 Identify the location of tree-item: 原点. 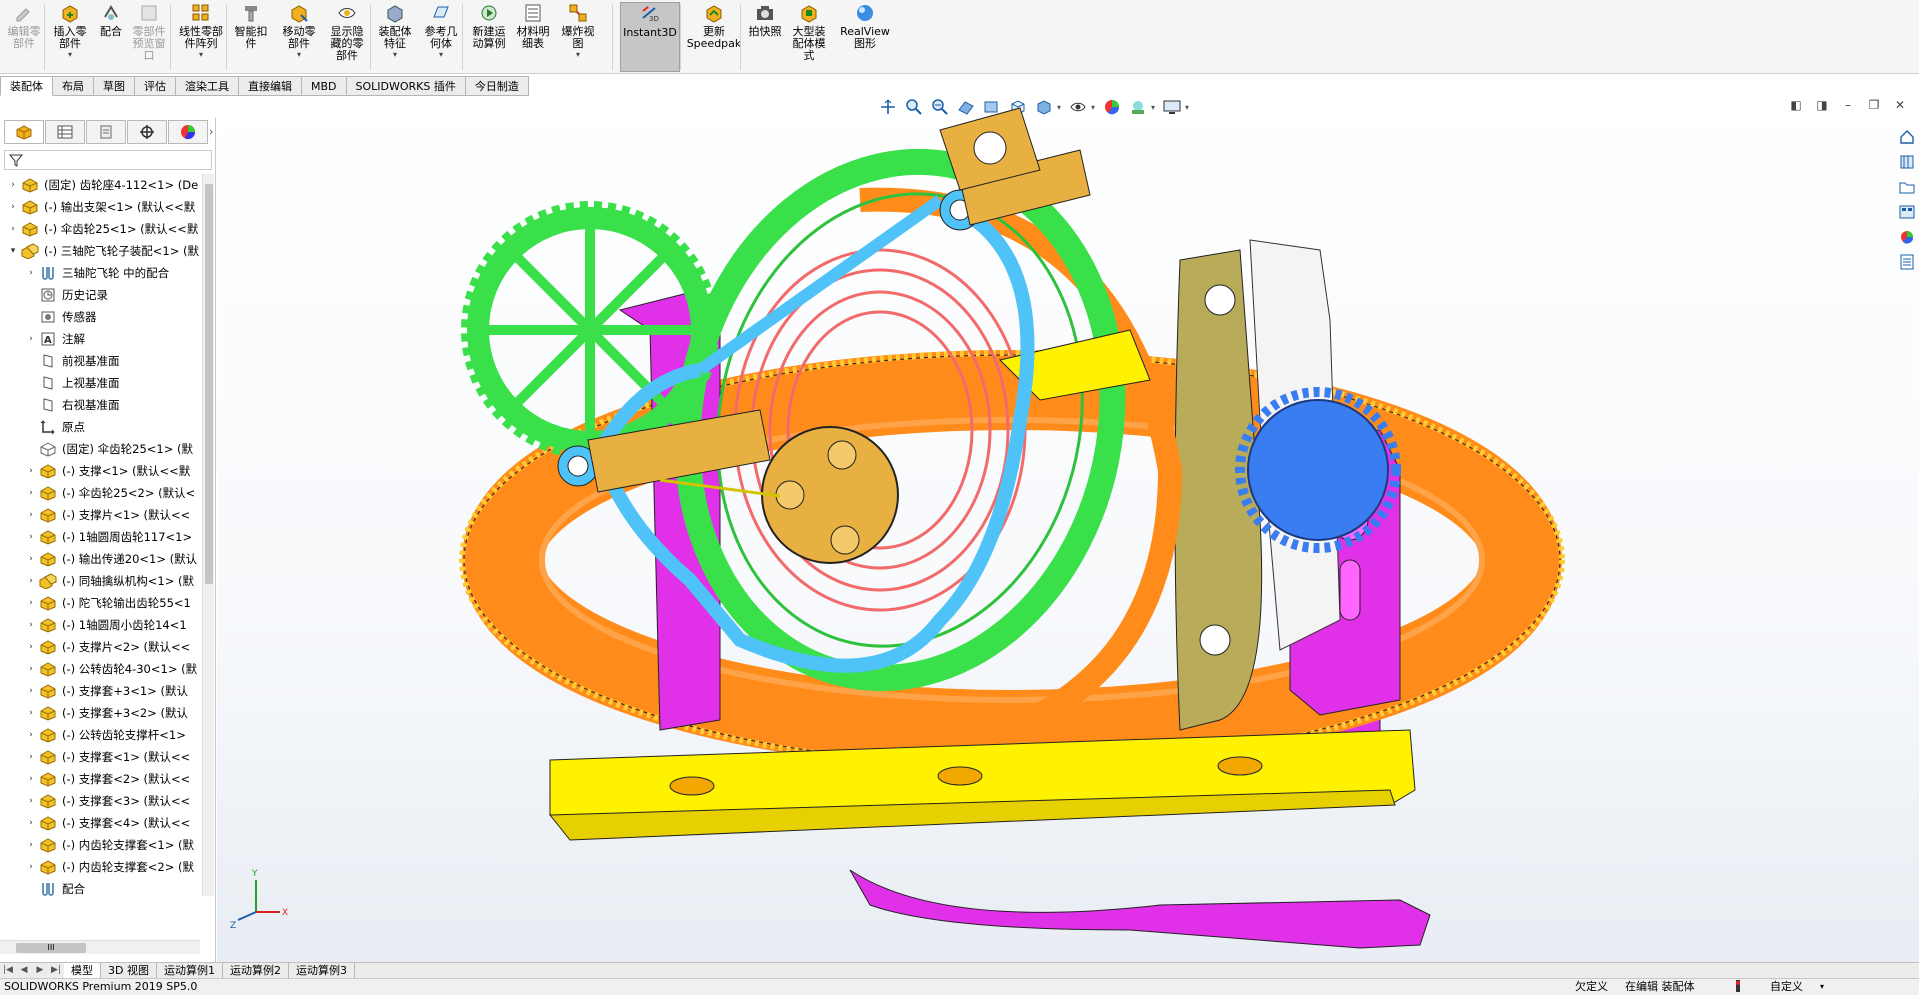
(100, 427).